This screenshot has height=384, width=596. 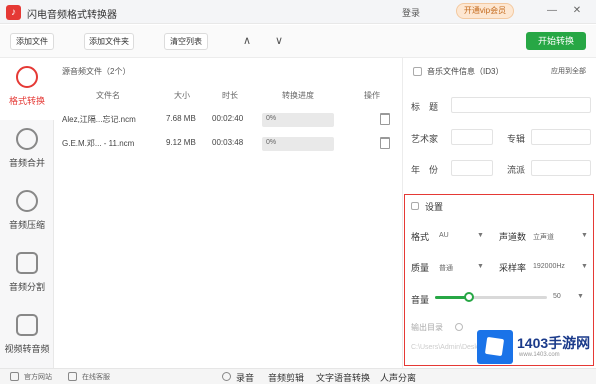 I want to click on column-header-duration: 时长, so click(x=230, y=95).